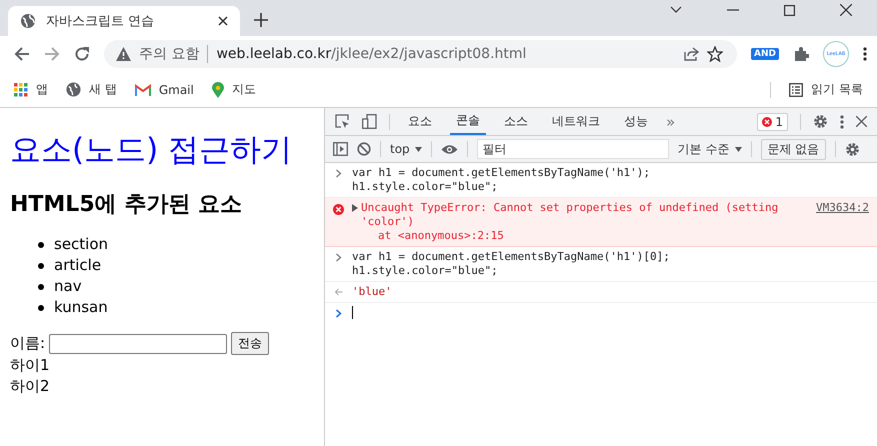  Describe the element at coordinates (636, 121) in the screenshot. I see `devtools-tab: 성능` at that location.